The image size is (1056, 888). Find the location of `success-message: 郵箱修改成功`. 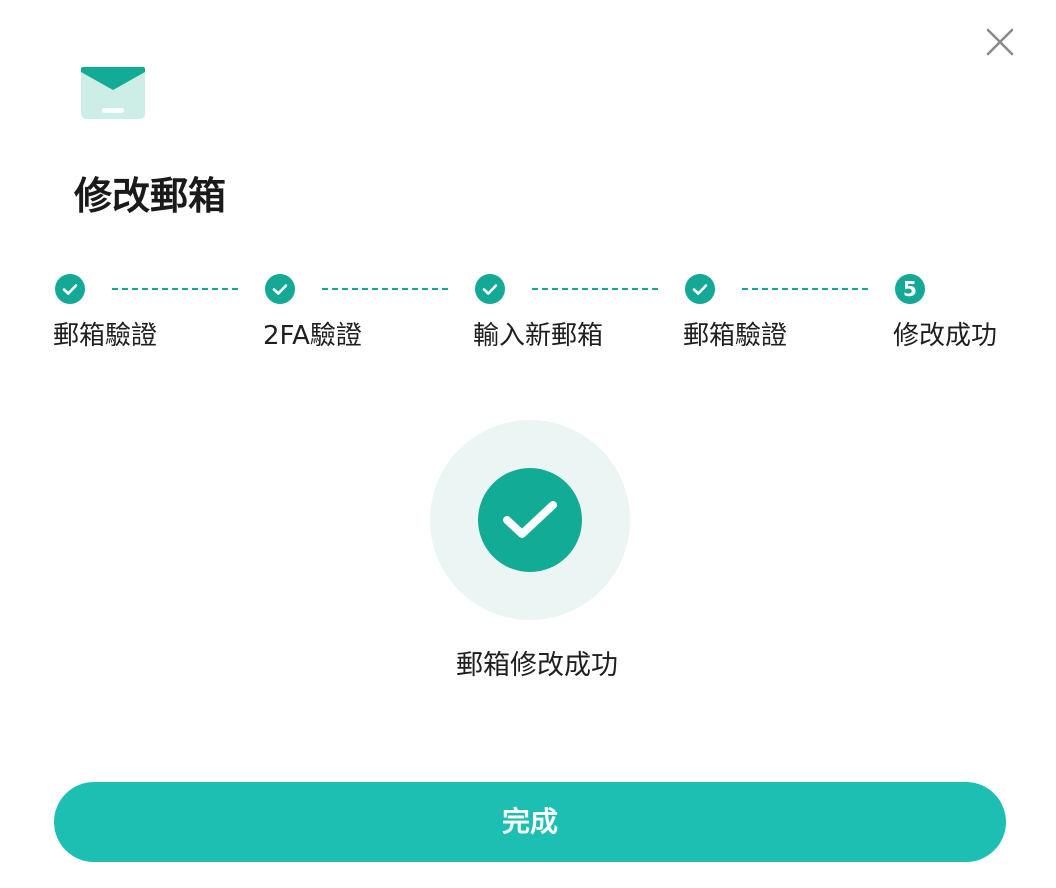

success-message: 郵箱修改成功 is located at coordinates (537, 665).